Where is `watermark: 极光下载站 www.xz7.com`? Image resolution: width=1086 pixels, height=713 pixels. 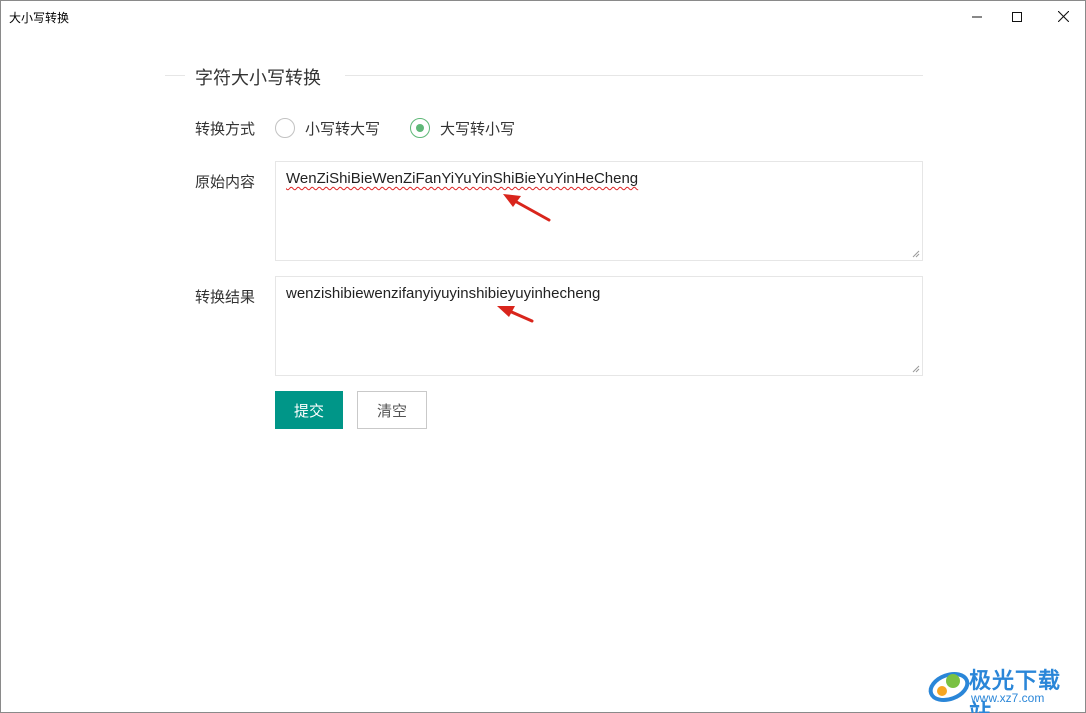 watermark: 极光下载站 www.xz7.com is located at coordinates (1002, 687).